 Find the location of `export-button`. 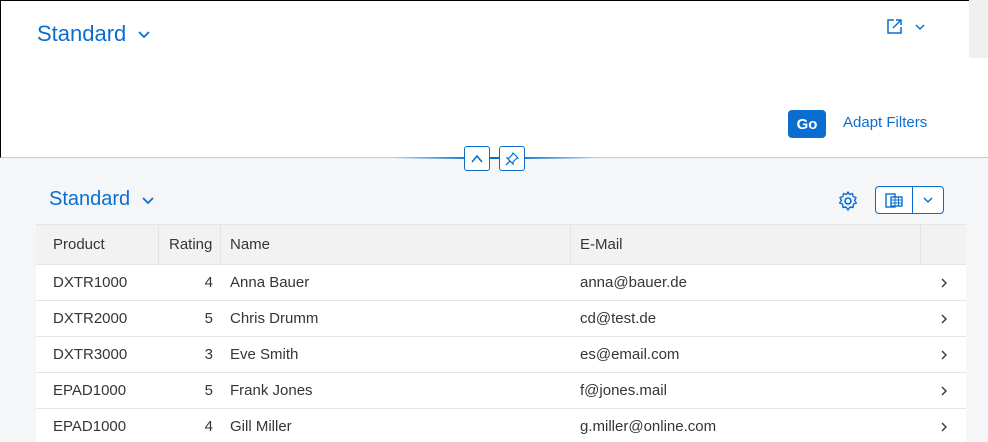

export-button is located at coordinates (894, 200).